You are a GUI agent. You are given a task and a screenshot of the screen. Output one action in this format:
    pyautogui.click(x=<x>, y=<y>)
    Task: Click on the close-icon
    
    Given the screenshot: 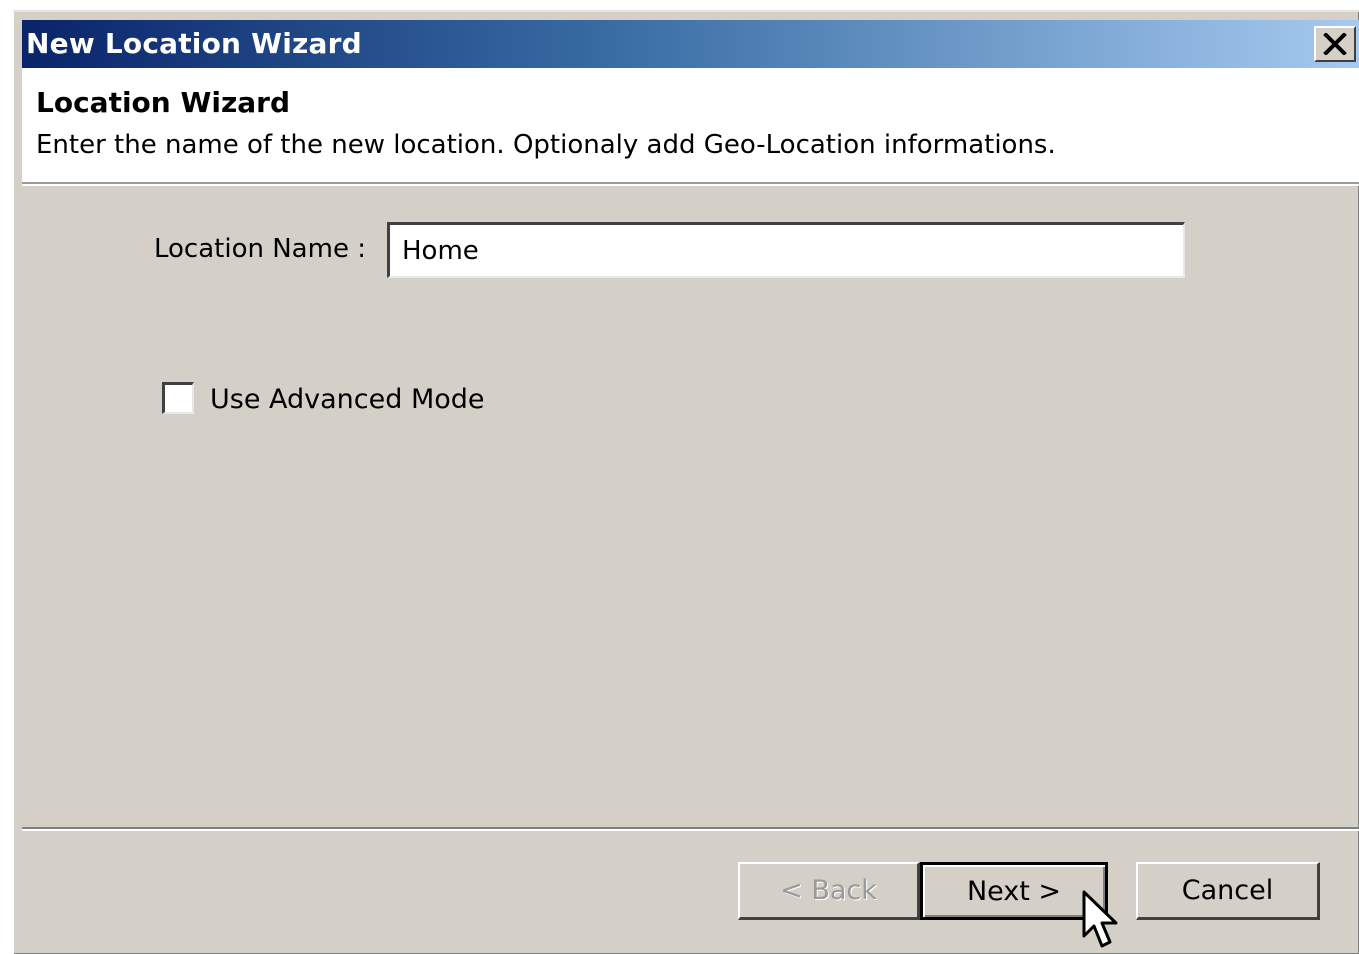 What is the action you would take?
    pyautogui.click(x=1335, y=44)
    